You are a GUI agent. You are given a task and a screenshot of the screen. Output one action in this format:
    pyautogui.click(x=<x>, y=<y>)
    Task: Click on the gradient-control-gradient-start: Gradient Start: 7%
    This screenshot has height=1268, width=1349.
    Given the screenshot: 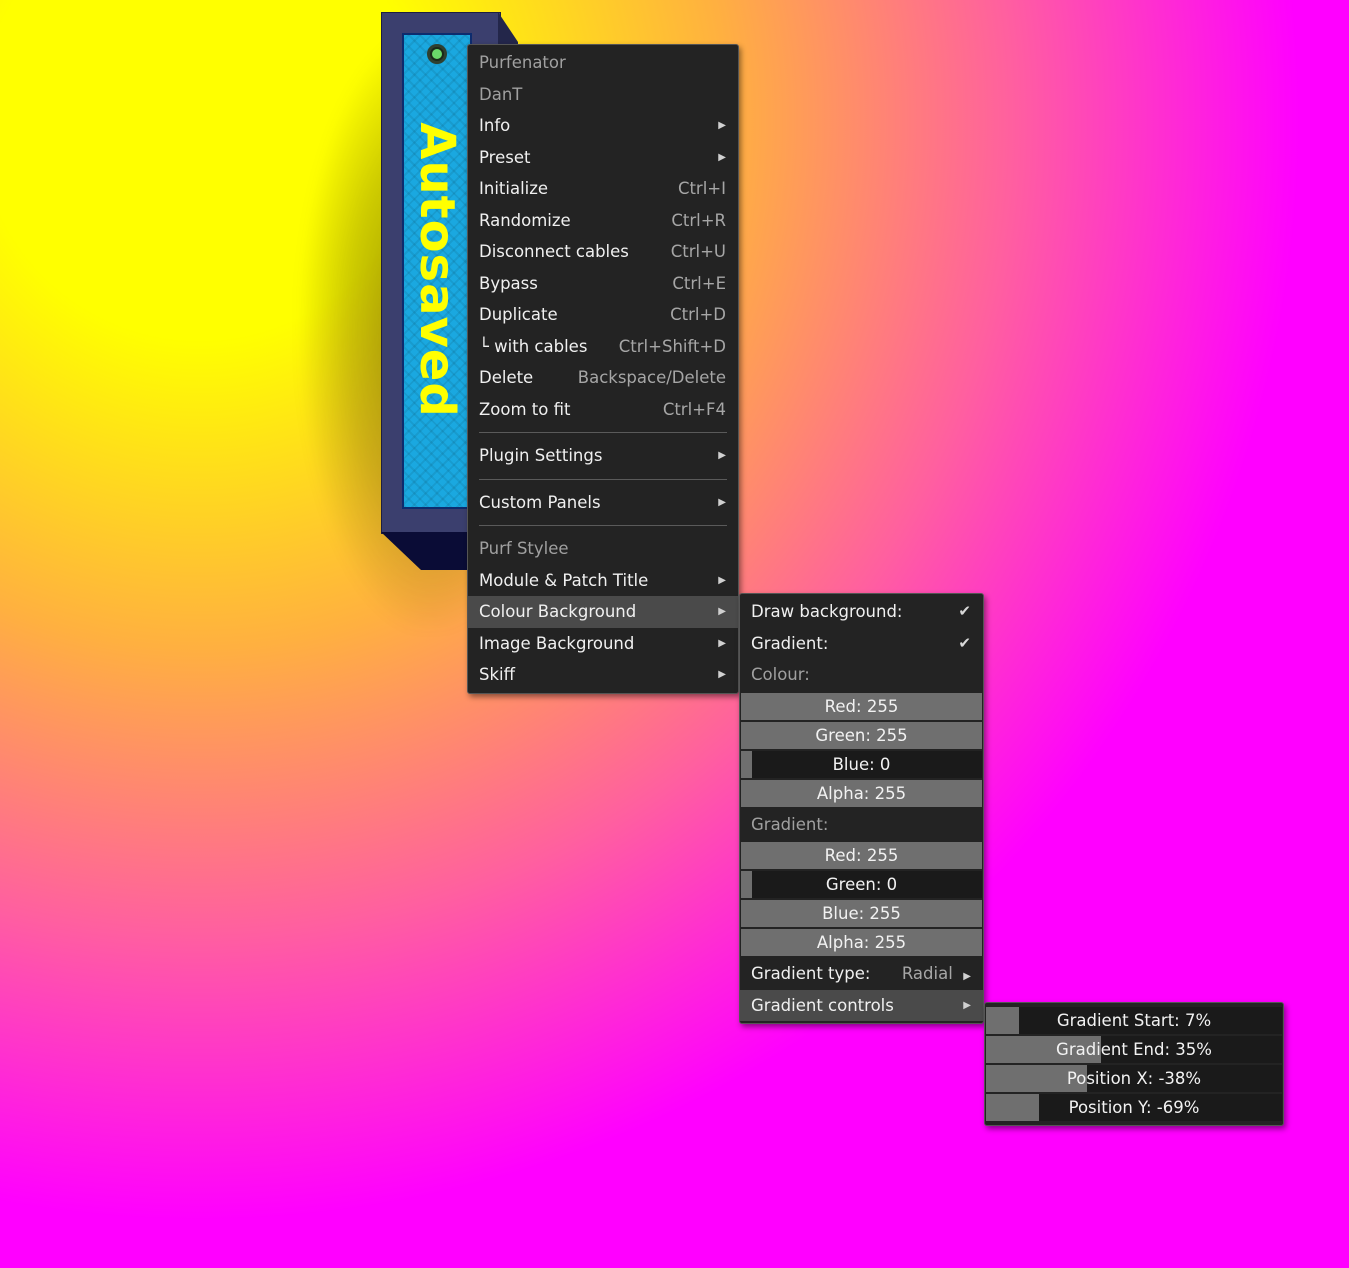 What is the action you would take?
    pyautogui.click(x=1134, y=1020)
    